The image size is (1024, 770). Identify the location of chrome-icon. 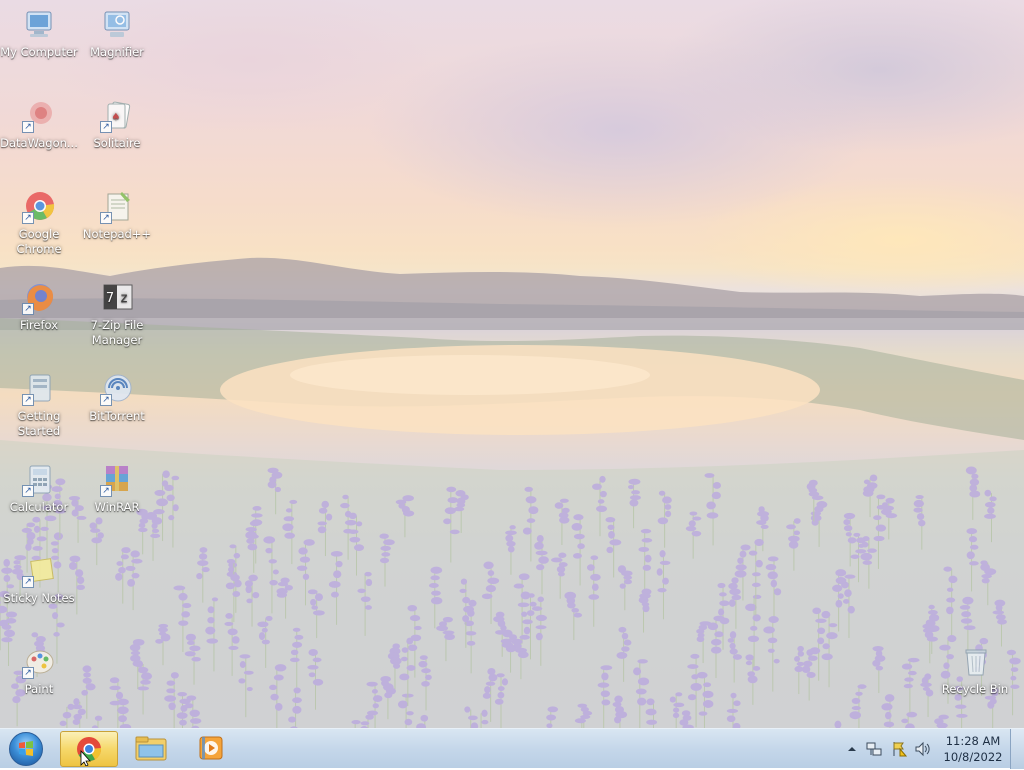
(89, 749).